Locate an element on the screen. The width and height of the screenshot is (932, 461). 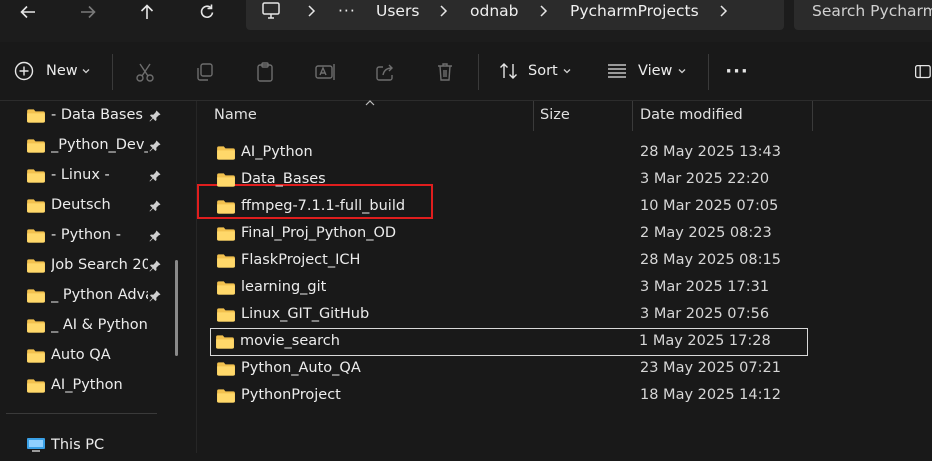
search-box: Search Pycharm is located at coordinates (863, 15).